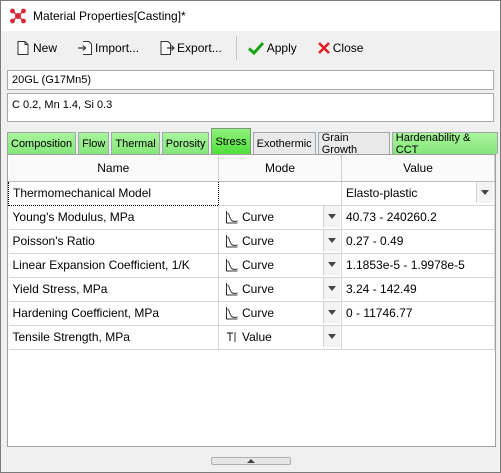 This screenshot has width=501, height=473. Describe the element at coordinates (418, 265) in the screenshot. I see `property-value-cell: 1.1853e-5 - 1.9978e-5` at that location.